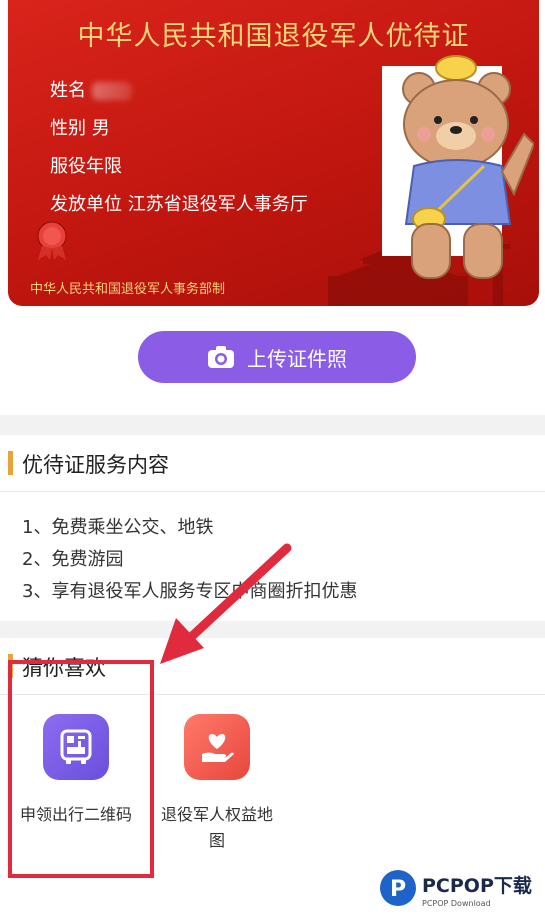 Image resolution: width=545 pixels, height=914 pixels. What do you see at coordinates (217, 784) in the screenshot?
I see `veteran-rights-map-app: 退役军人权益地图` at bounding box center [217, 784].